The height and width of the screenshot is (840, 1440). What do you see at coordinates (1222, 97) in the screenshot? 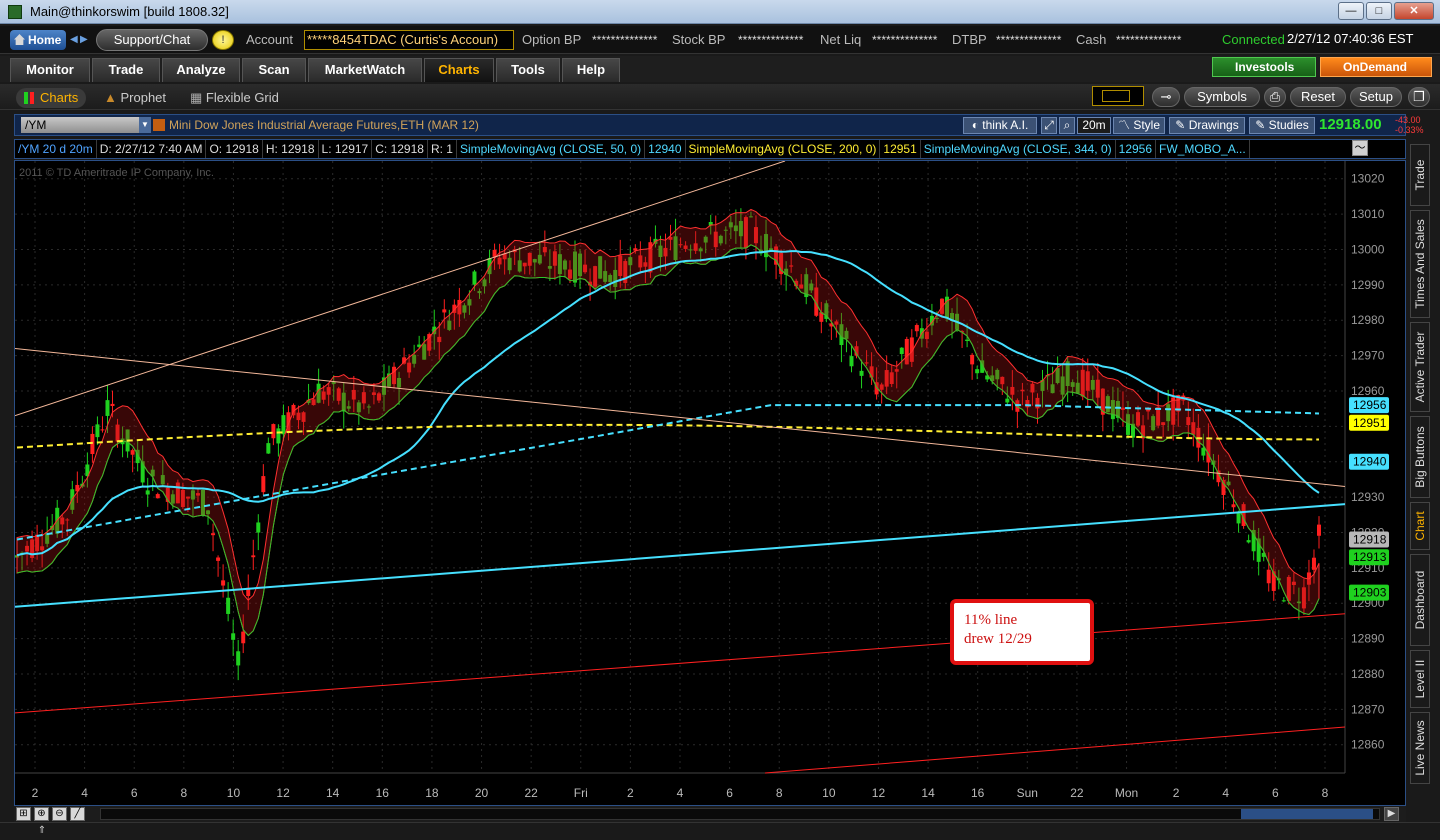
I see `symbols-button: Symbols` at bounding box center [1222, 97].